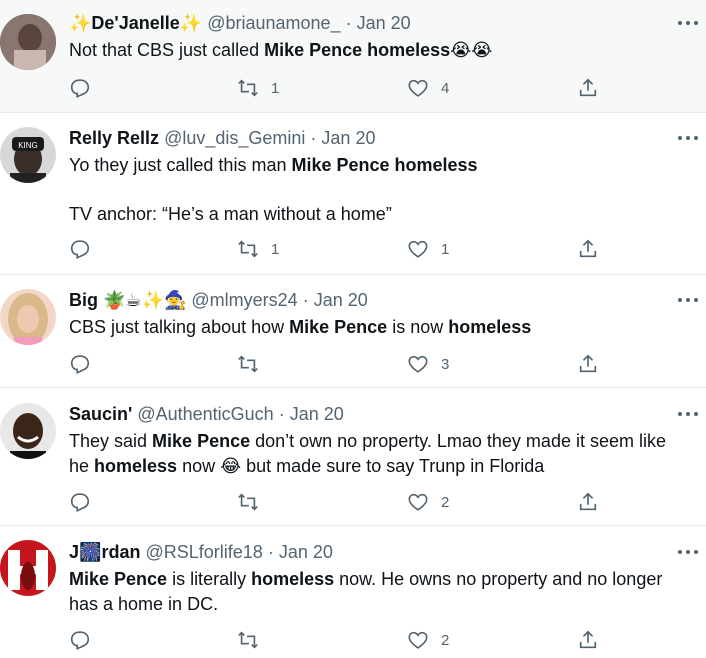 The height and width of the screenshot is (658, 706). What do you see at coordinates (244, 300) in the screenshot?
I see `handle: @mlmyers24` at bounding box center [244, 300].